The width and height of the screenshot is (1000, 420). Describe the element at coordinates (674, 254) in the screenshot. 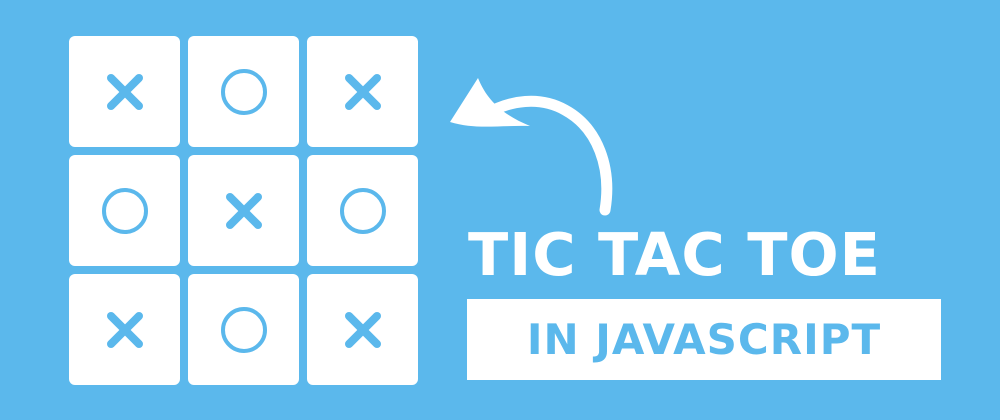

I see `page-title: TIC TAC TOE` at that location.